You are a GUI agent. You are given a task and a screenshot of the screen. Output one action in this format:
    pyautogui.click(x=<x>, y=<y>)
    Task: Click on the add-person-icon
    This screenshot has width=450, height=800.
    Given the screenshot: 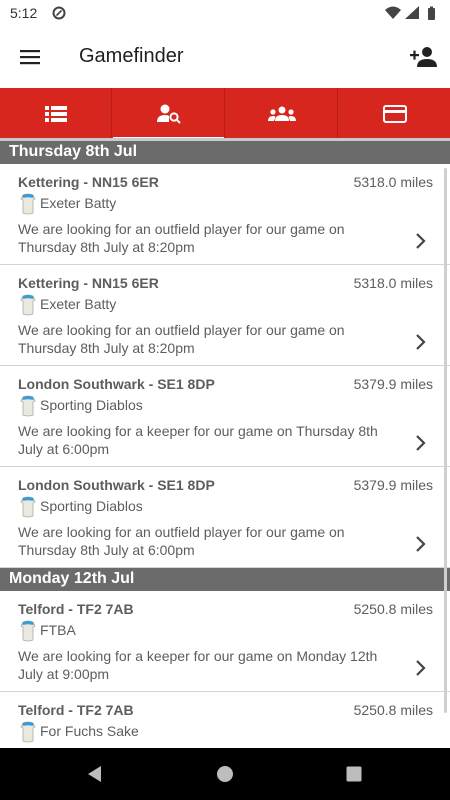 What is the action you would take?
    pyautogui.click(x=424, y=57)
    